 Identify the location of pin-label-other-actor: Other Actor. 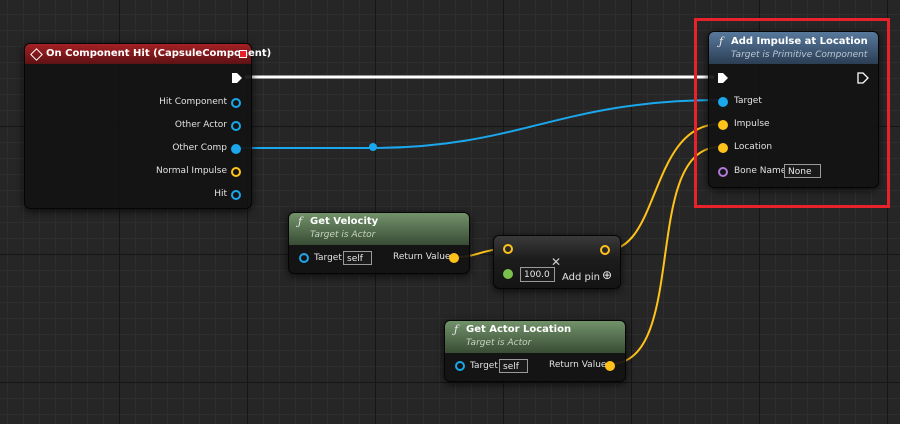
(200, 125).